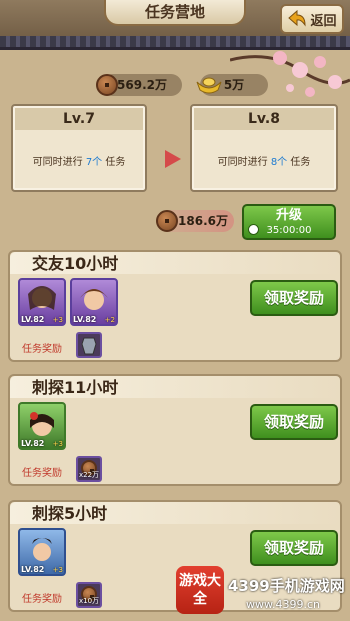 This screenshot has width=350, height=621. I want to click on task-title: 刺探11小时, so click(75, 387).